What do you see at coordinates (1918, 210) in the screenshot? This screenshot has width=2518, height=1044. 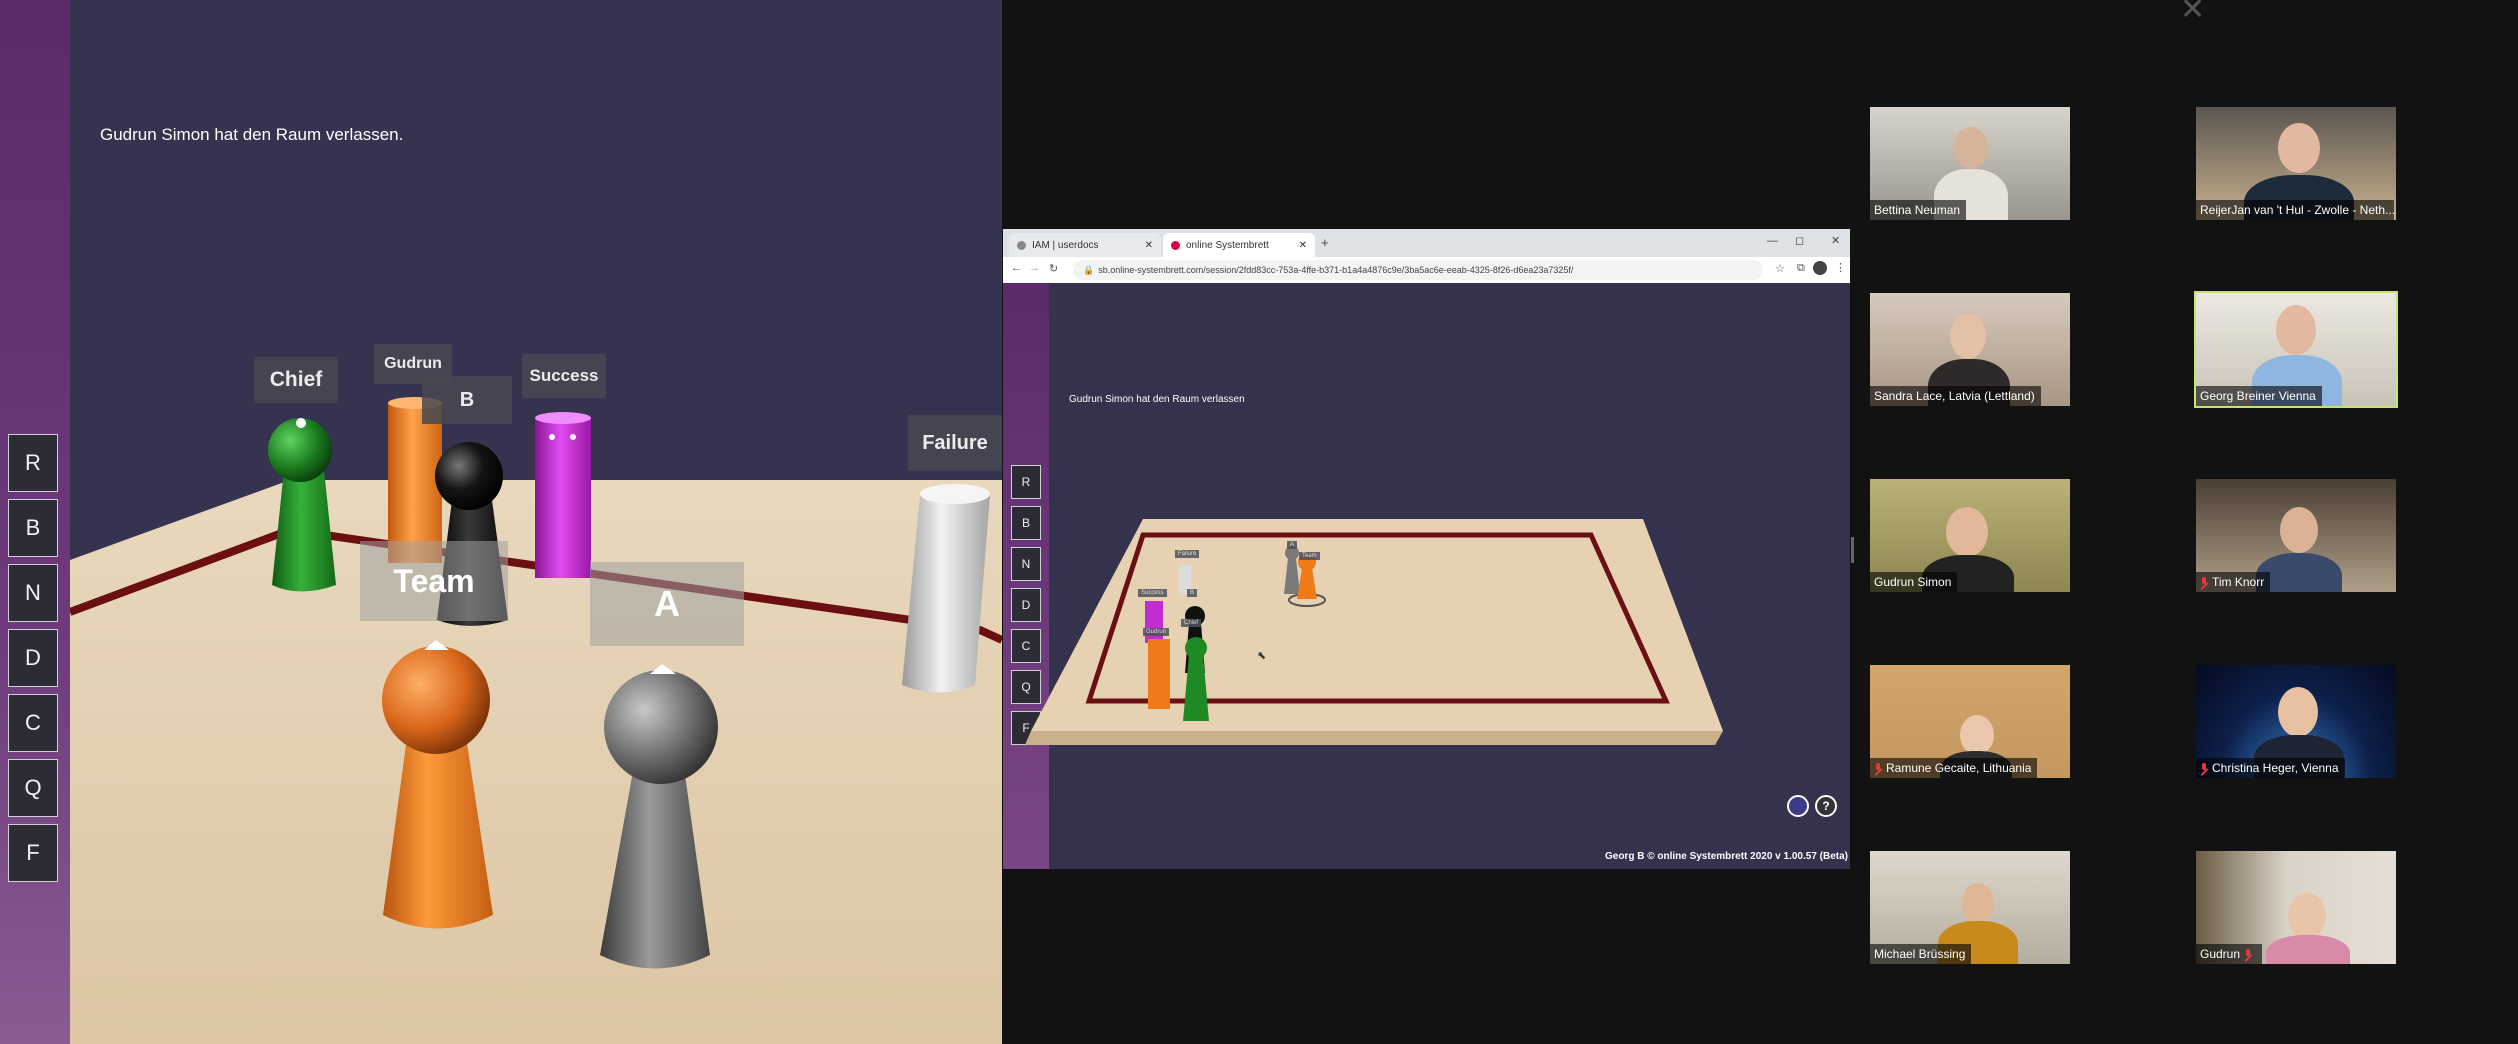 I see `participant-name: Bettina Neuman` at bounding box center [1918, 210].